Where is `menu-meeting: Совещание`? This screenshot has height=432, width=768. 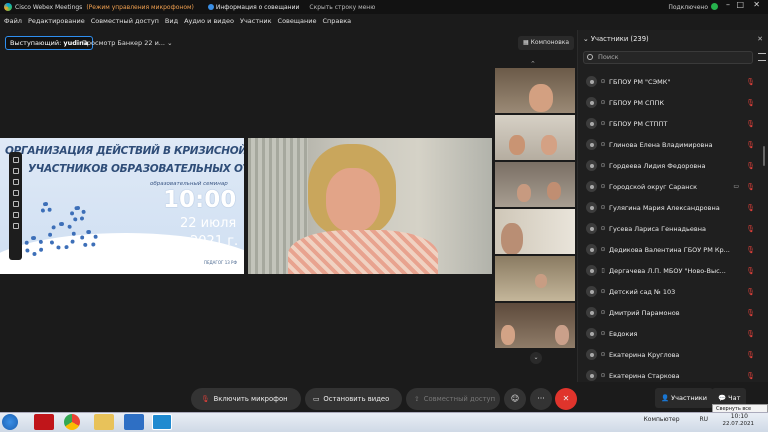 menu-meeting: Совещание is located at coordinates (297, 21).